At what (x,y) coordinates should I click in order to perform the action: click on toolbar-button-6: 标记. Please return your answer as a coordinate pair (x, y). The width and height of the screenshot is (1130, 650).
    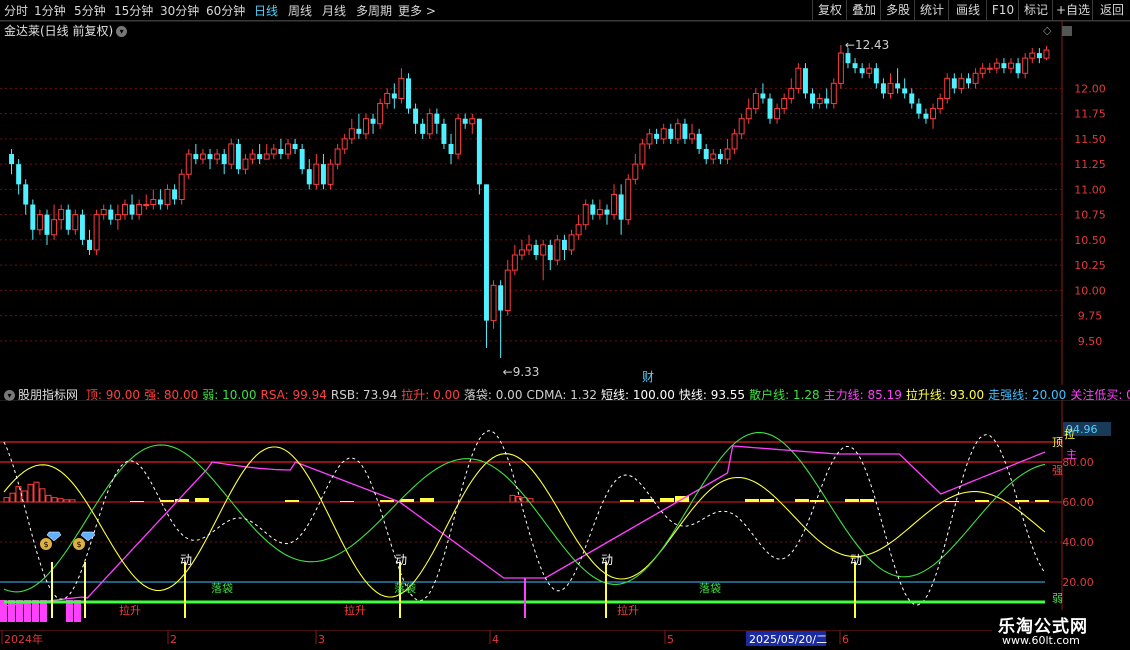
    Looking at the image, I should click on (1035, 10).